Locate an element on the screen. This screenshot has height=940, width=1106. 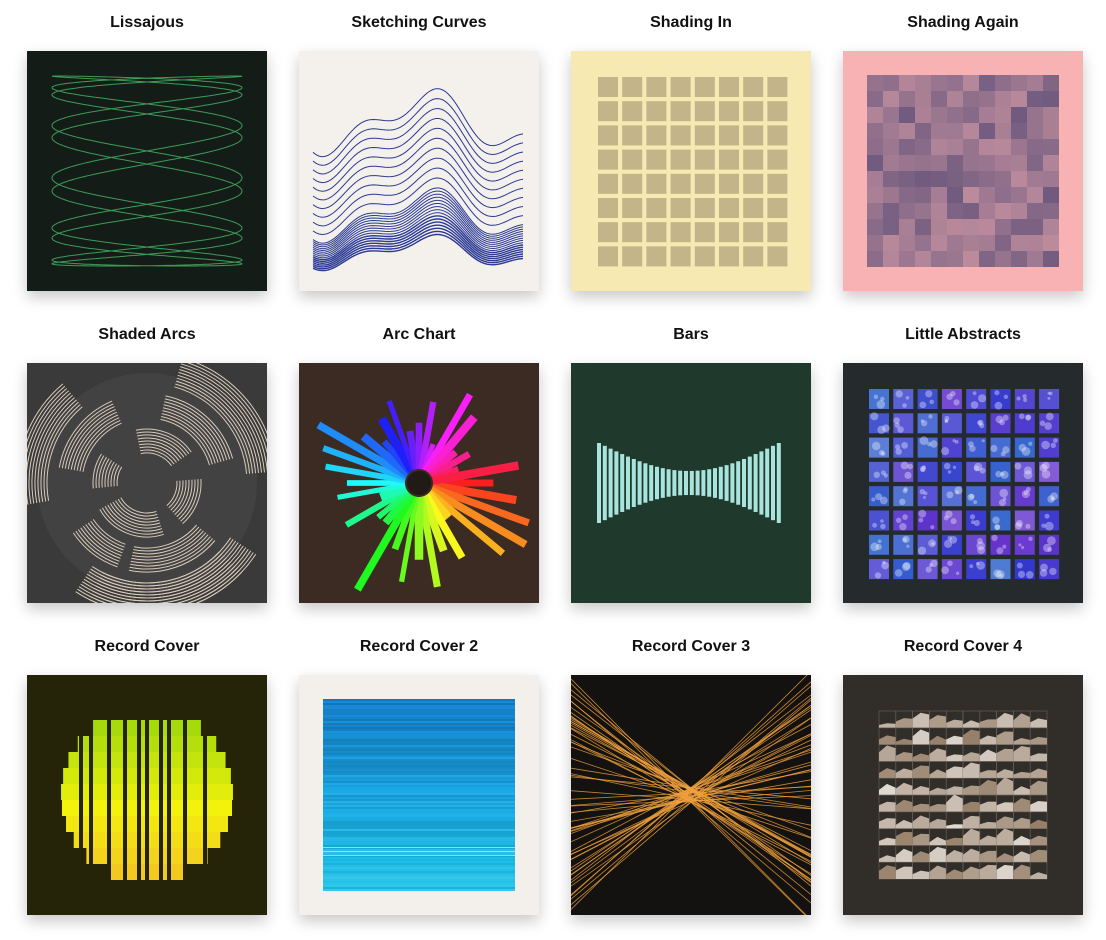
bars-artwork is located at coordinates (691, 483).